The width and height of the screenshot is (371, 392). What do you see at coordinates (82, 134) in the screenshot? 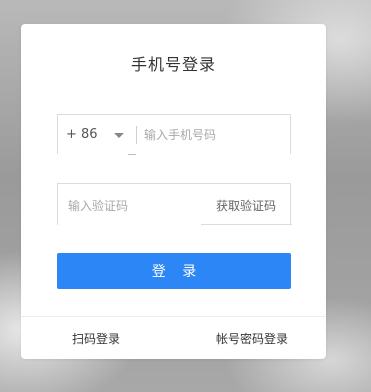
I see `country-code-select: + 86` at bounding box center [82, 134].